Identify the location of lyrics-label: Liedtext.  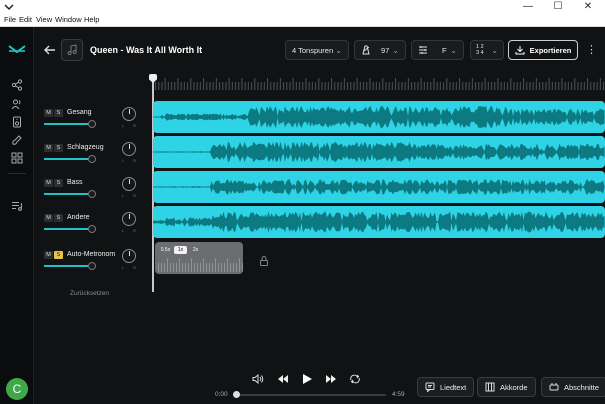
(453, 387).